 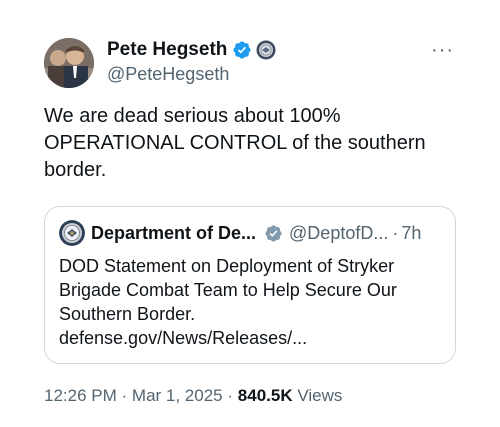 What do you see at coordinates (72, 233) in the screenshot?
I see `dod-seal-avatar-icon` at bounding box center [72, 233].